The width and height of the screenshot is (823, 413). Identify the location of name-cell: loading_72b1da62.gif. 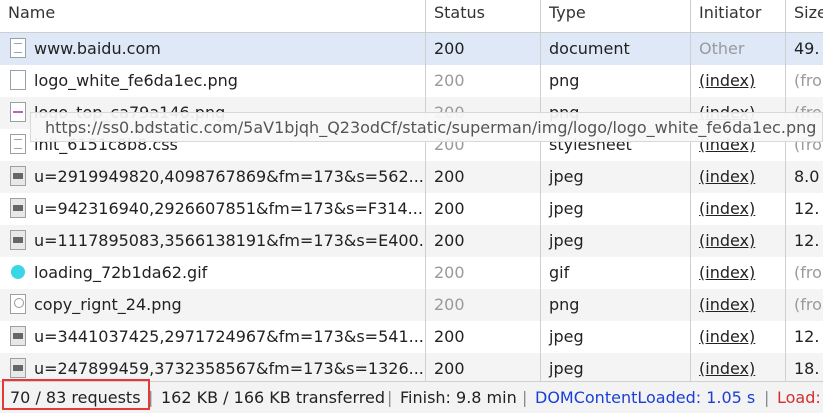
(213, 273).